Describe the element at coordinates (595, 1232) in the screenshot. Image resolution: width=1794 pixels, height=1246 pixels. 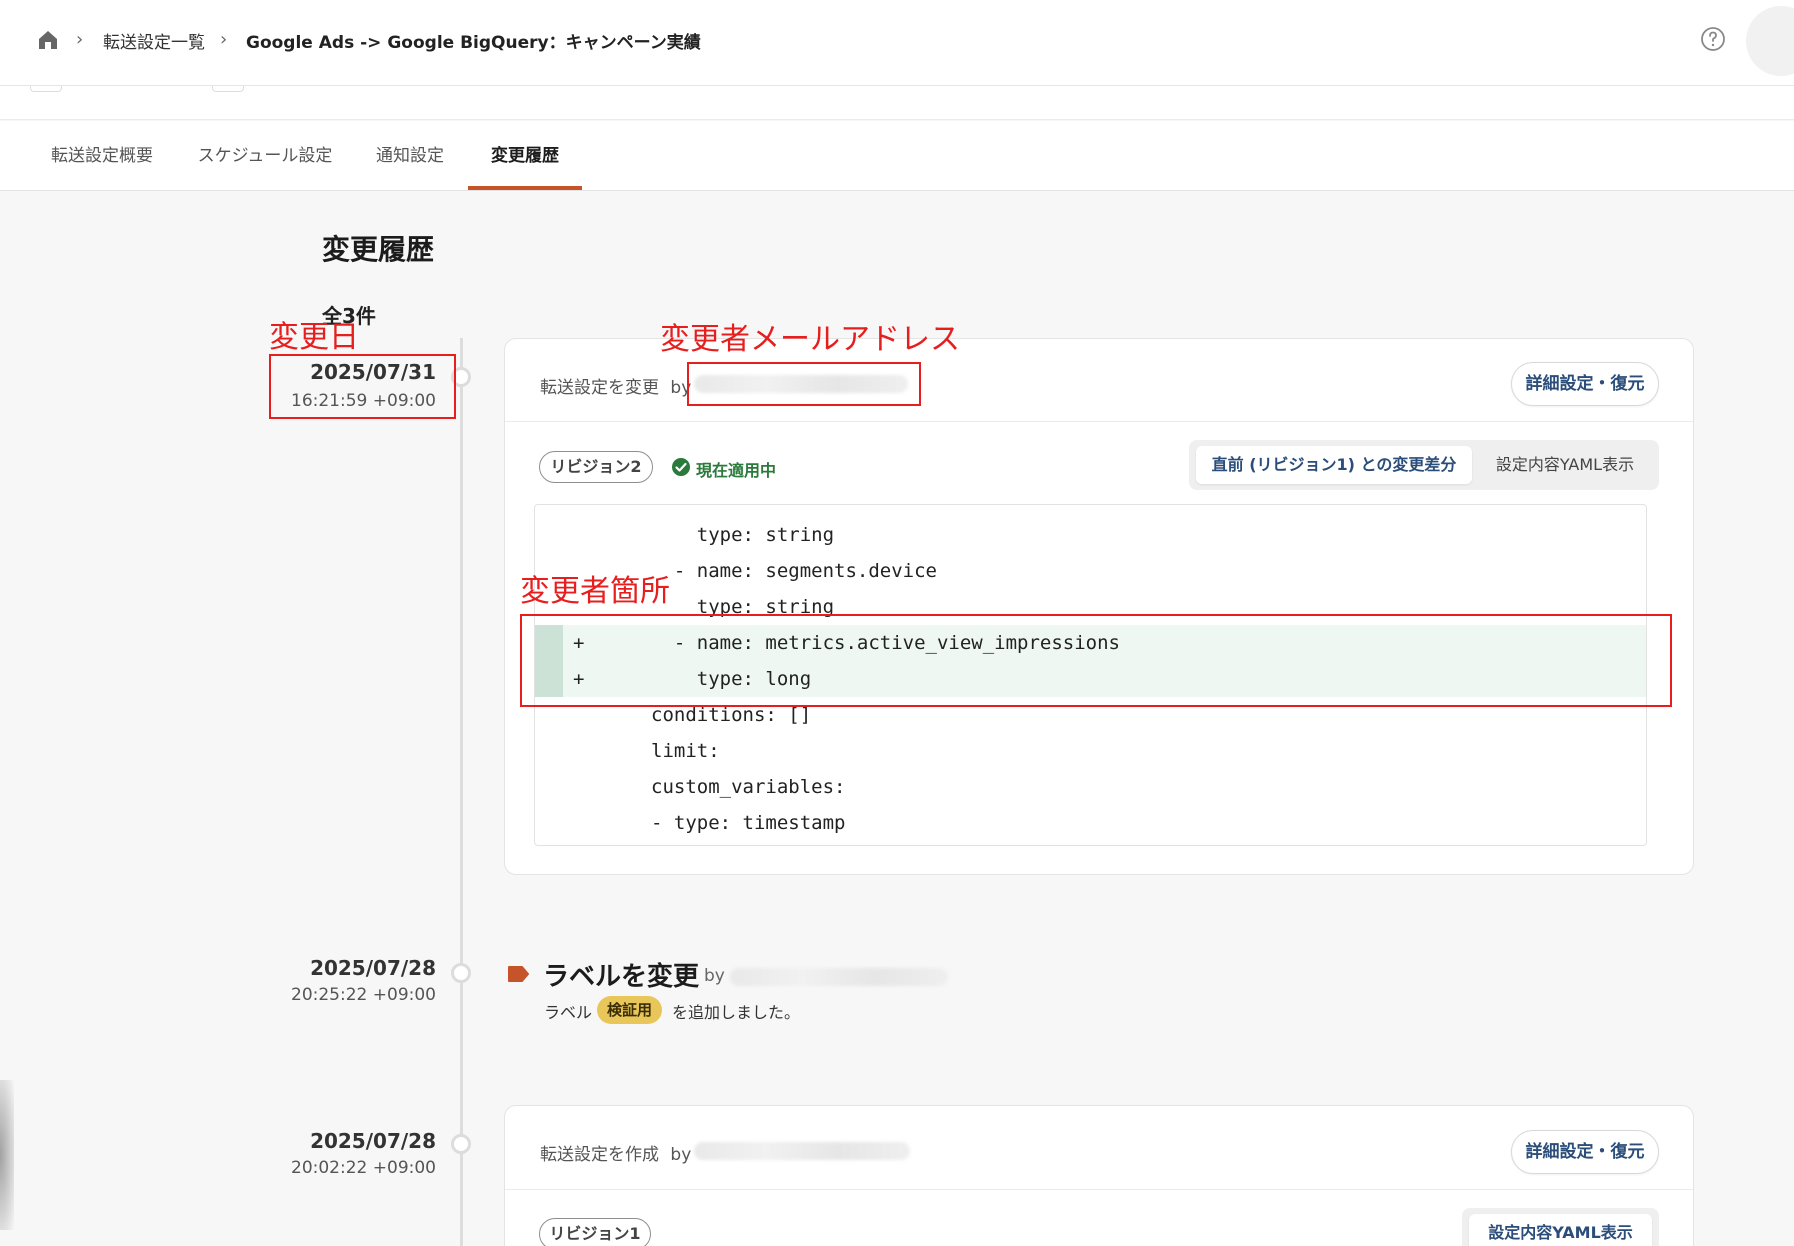
I see `revision-badge: リビジョン1` at that location.